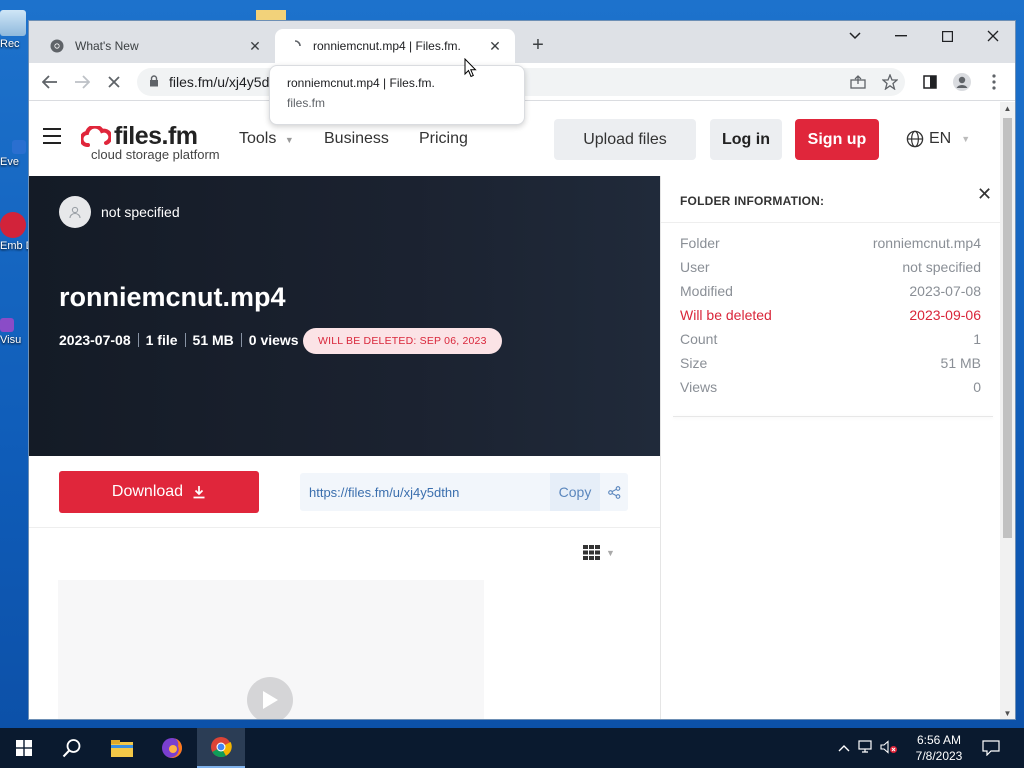  I want to click on meta-size: 51 MB, so click(213, 340).